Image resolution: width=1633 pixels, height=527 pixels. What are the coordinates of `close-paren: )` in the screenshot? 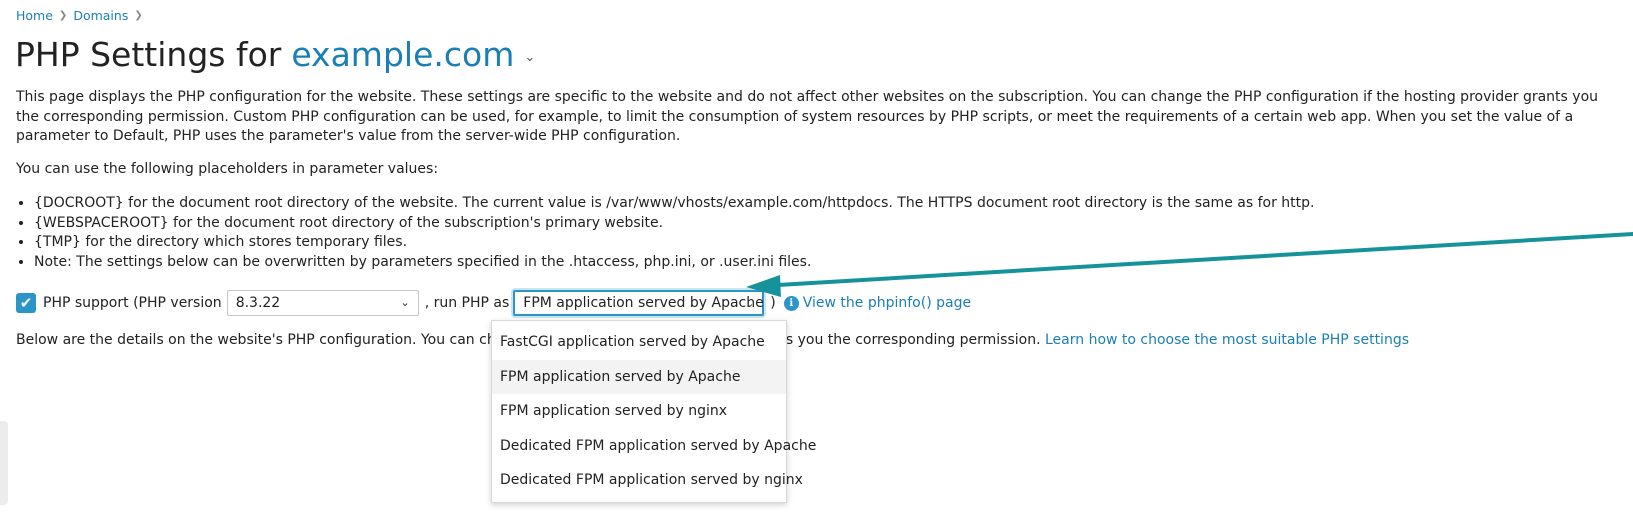 It's located at (773, 303).